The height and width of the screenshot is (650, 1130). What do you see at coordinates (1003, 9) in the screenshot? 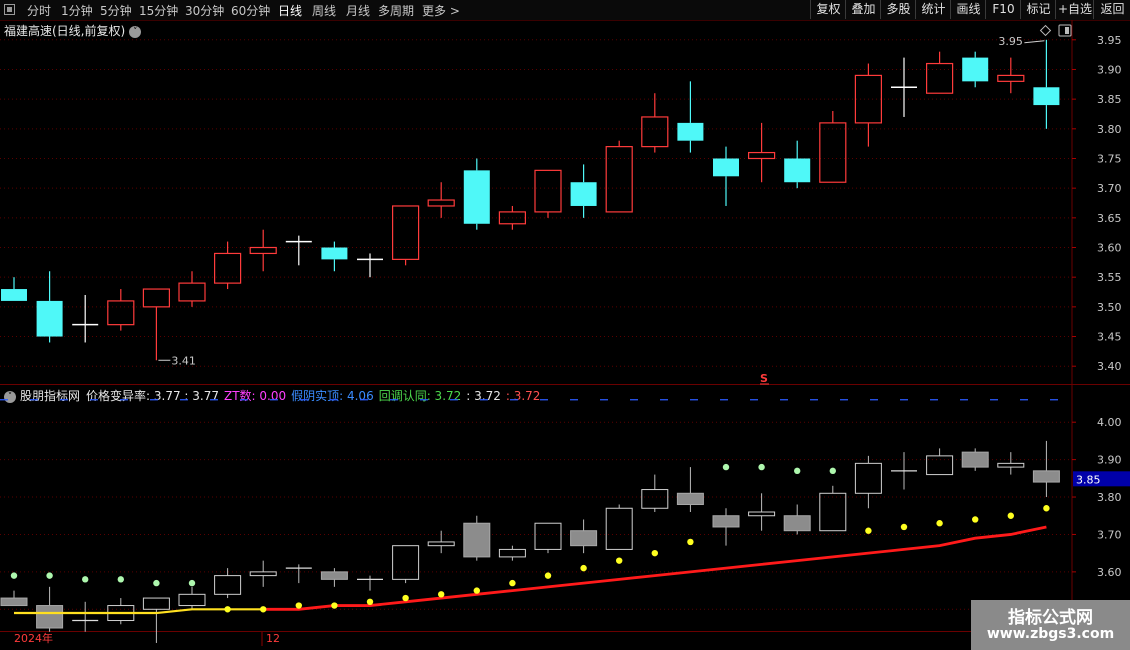
I see `toolbar-button-5: F10` at bounding box center [1003, 9].